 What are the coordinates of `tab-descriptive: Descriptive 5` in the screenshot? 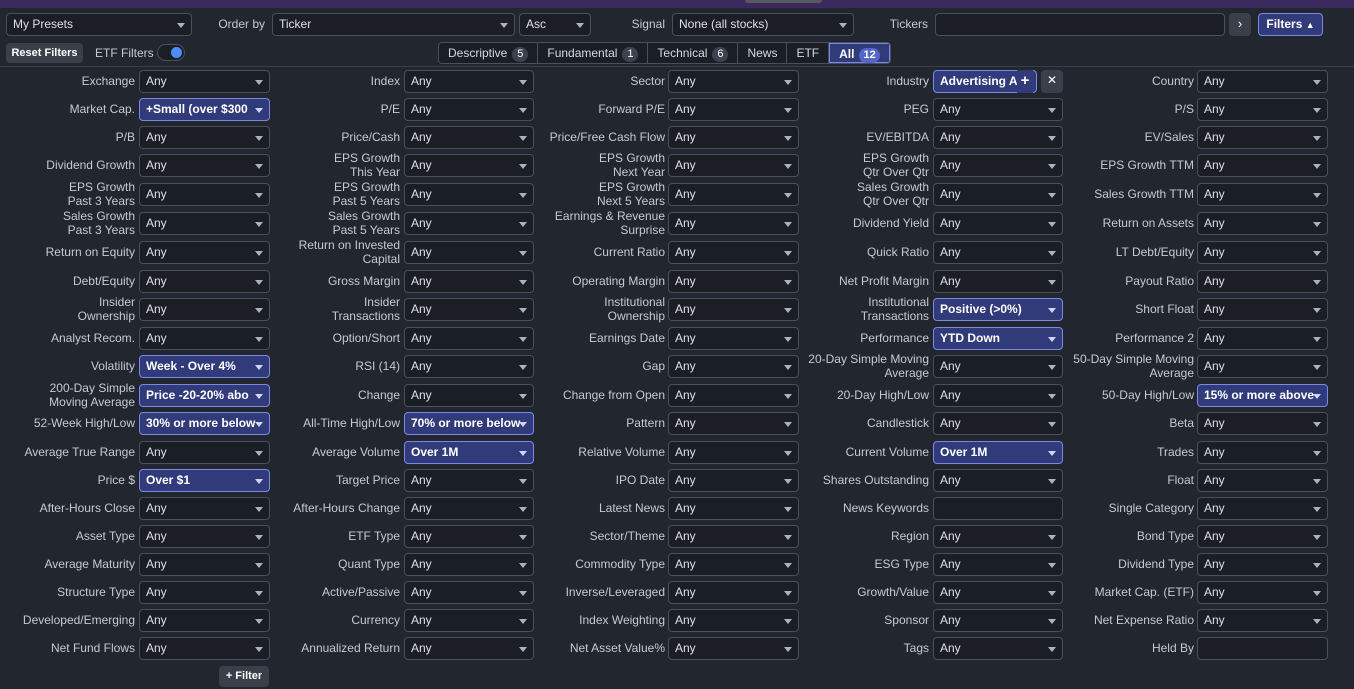 It's located at (489, 53).